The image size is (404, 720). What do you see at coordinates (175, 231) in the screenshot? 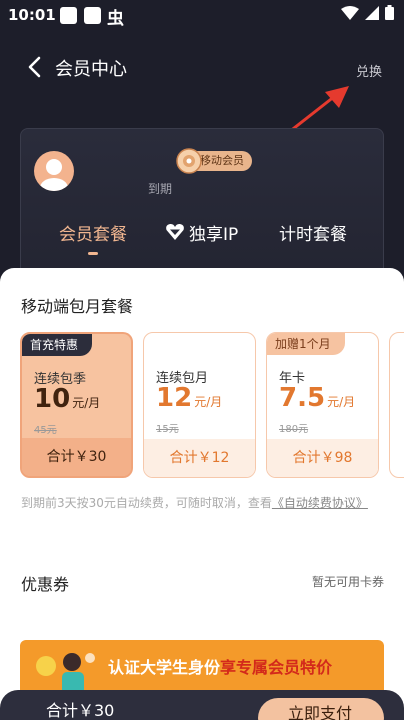
I see `heart-icon` at bounding box center [175, 231].